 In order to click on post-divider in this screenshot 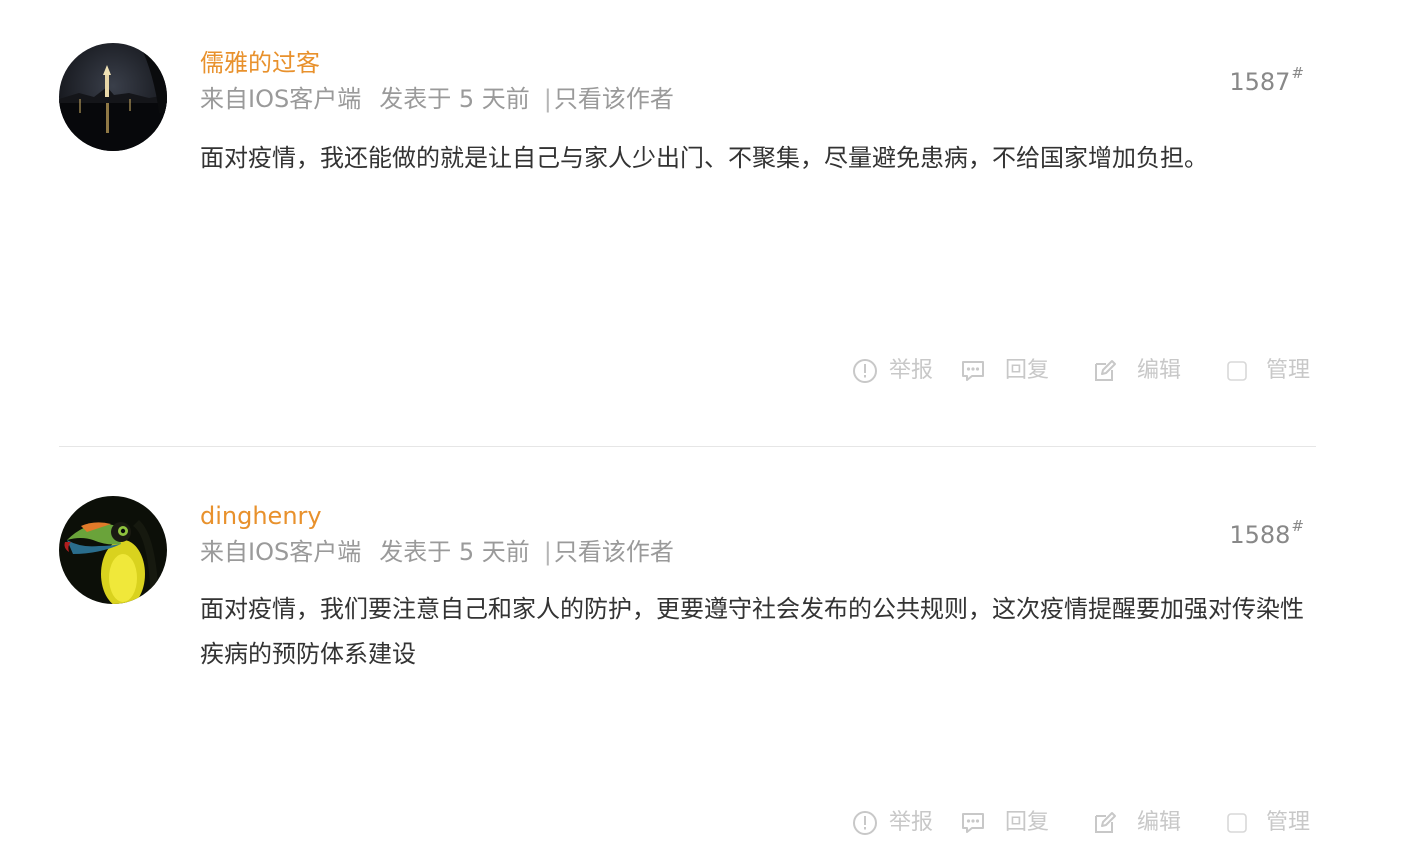, I will do `click(687, 446)`.